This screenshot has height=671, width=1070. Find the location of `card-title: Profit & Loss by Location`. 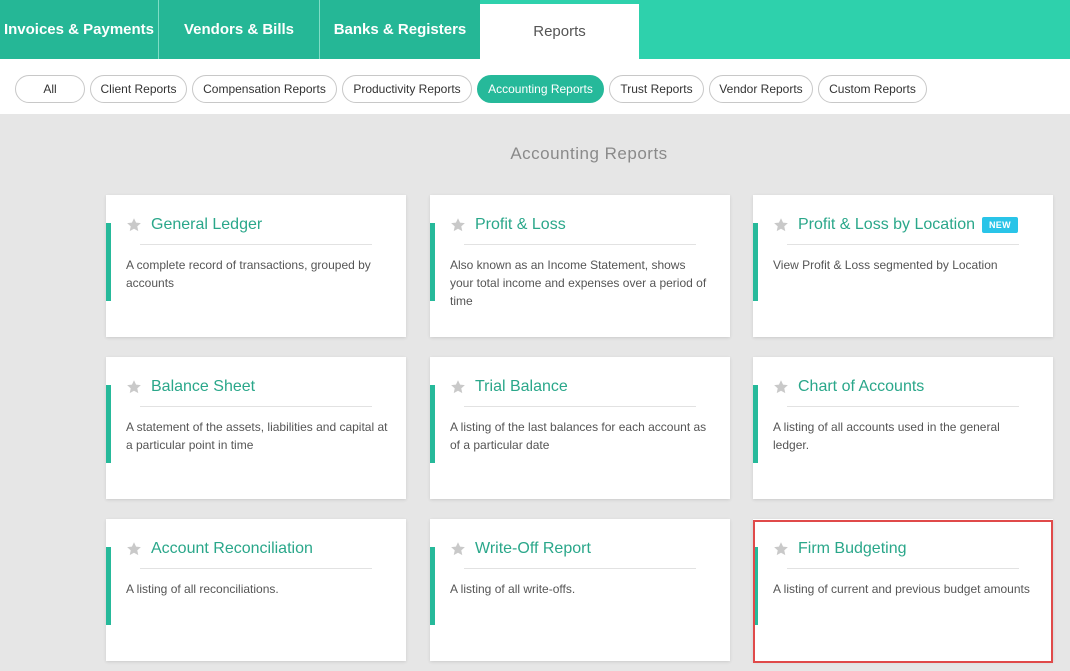

card-title: Profit & Loss by Location is located at coordinates (886, 224).